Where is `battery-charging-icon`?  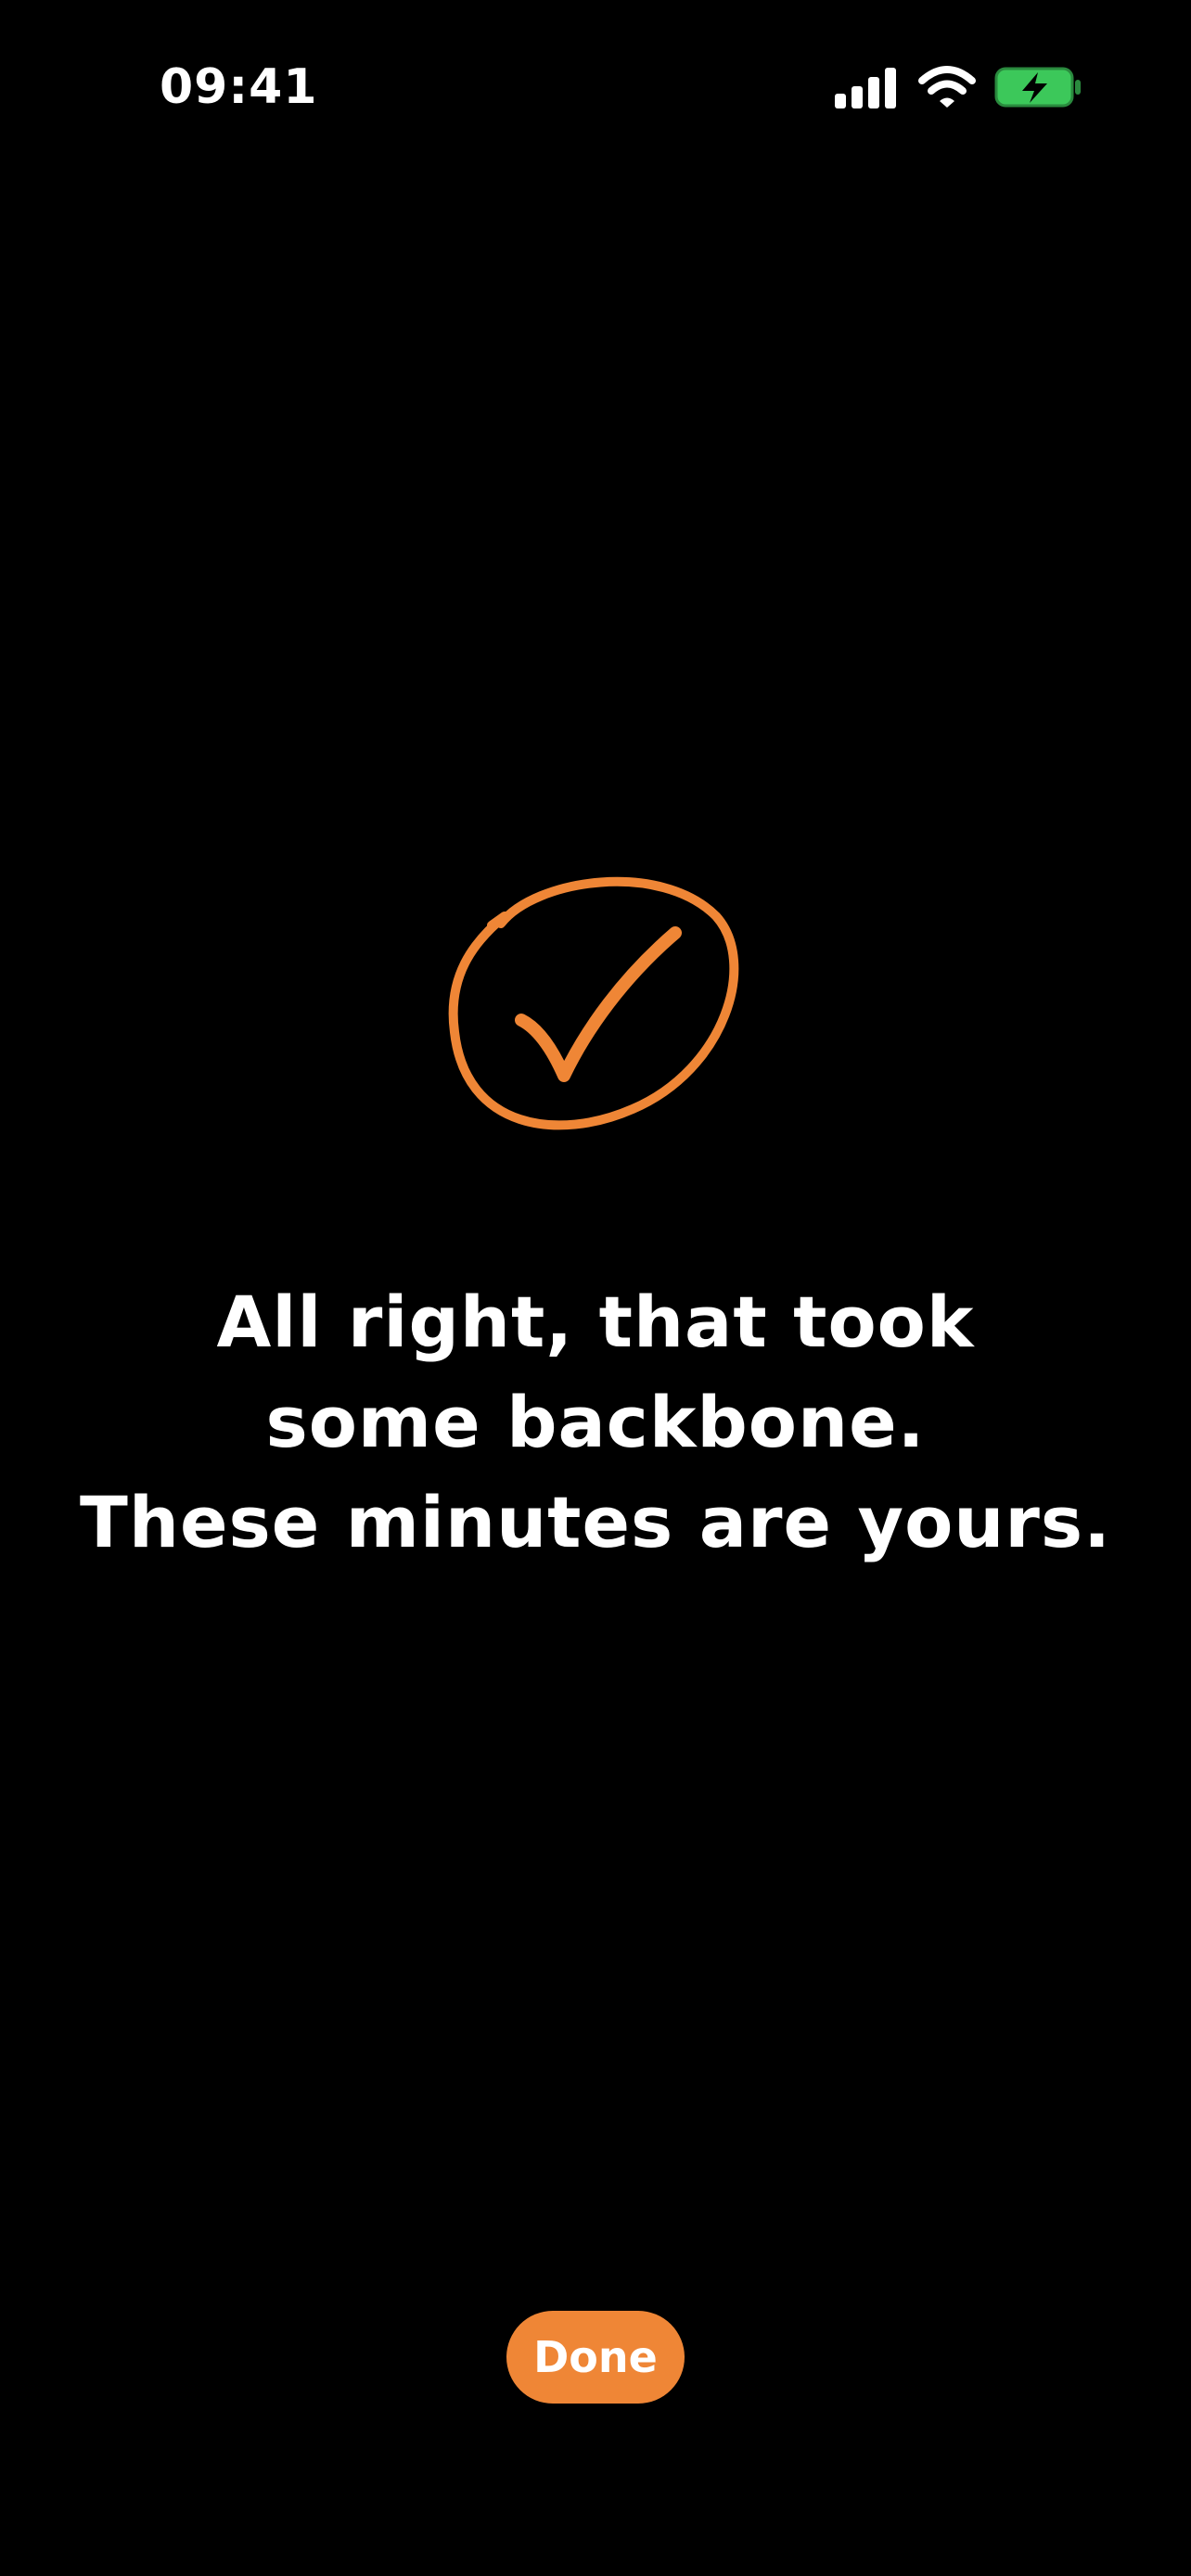
battery-charging-icon is located at coordinates (1037, 87).